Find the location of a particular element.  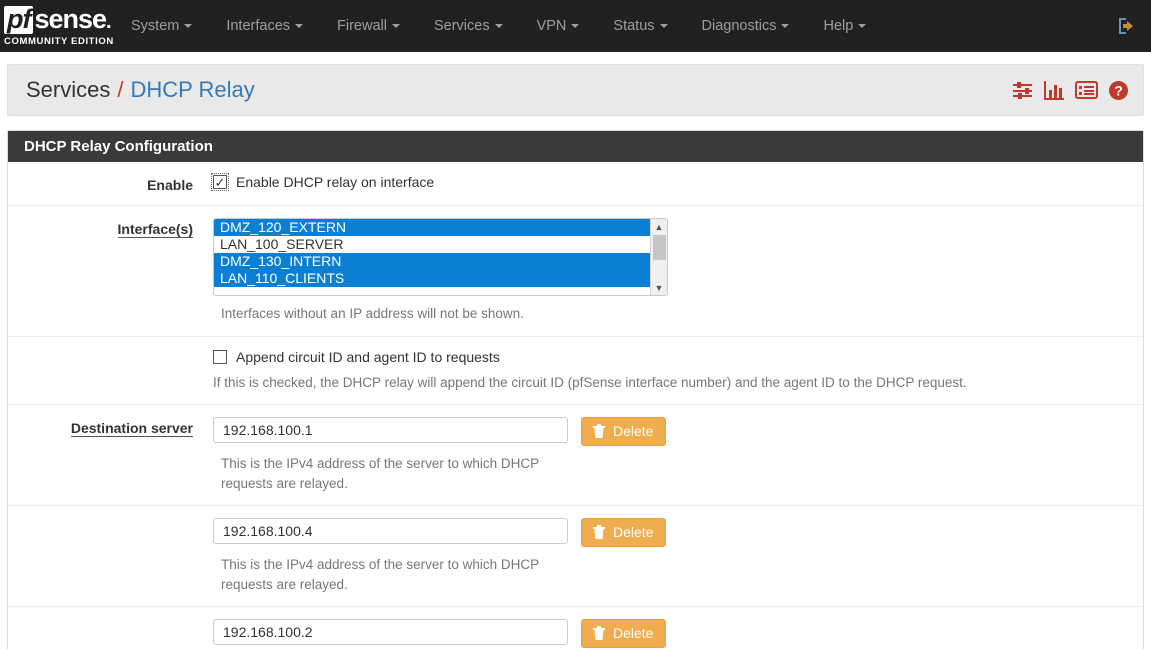

breadcrumb-root: Services is located at coordinates (68, 90).